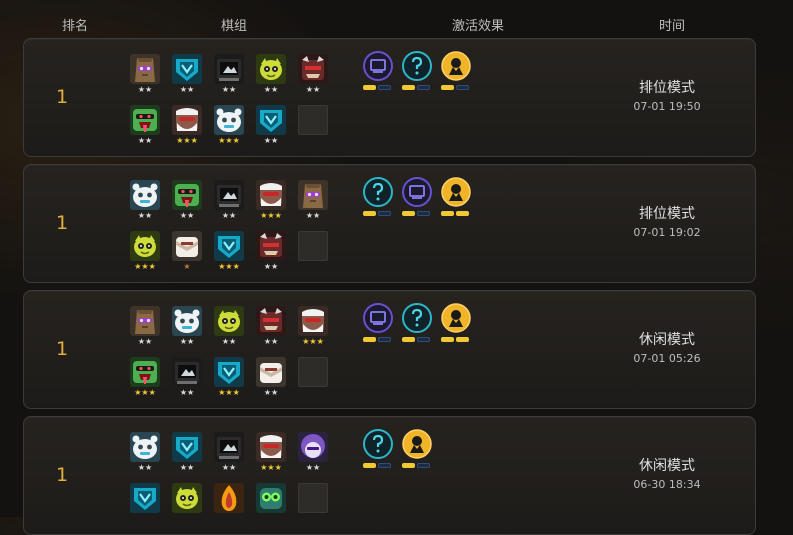 Image resolution: width=793 pixels, height=535 pixels. Describe the element at coordinates (667, 88) in the screenshot. I see `game-mode: 排位模式` at that location.